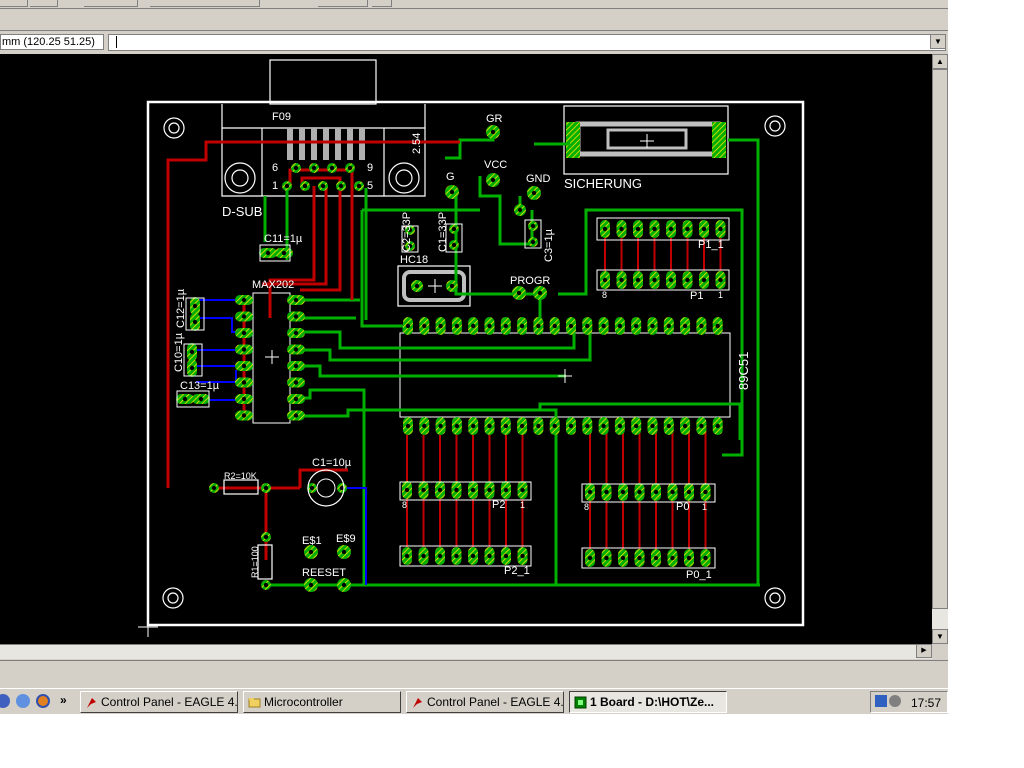  What do you see at coordinates (179, 352) in the screenshot?
I see `label-c10: C10=1µ` at bounding box center [179, 352].